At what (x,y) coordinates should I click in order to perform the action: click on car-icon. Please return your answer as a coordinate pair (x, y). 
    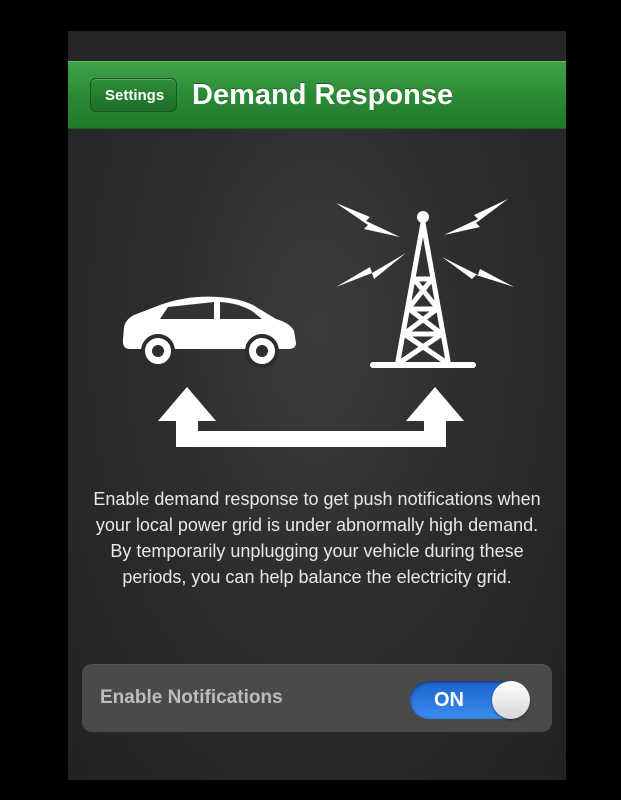
    Looking at the image, I should click on (209, 332).